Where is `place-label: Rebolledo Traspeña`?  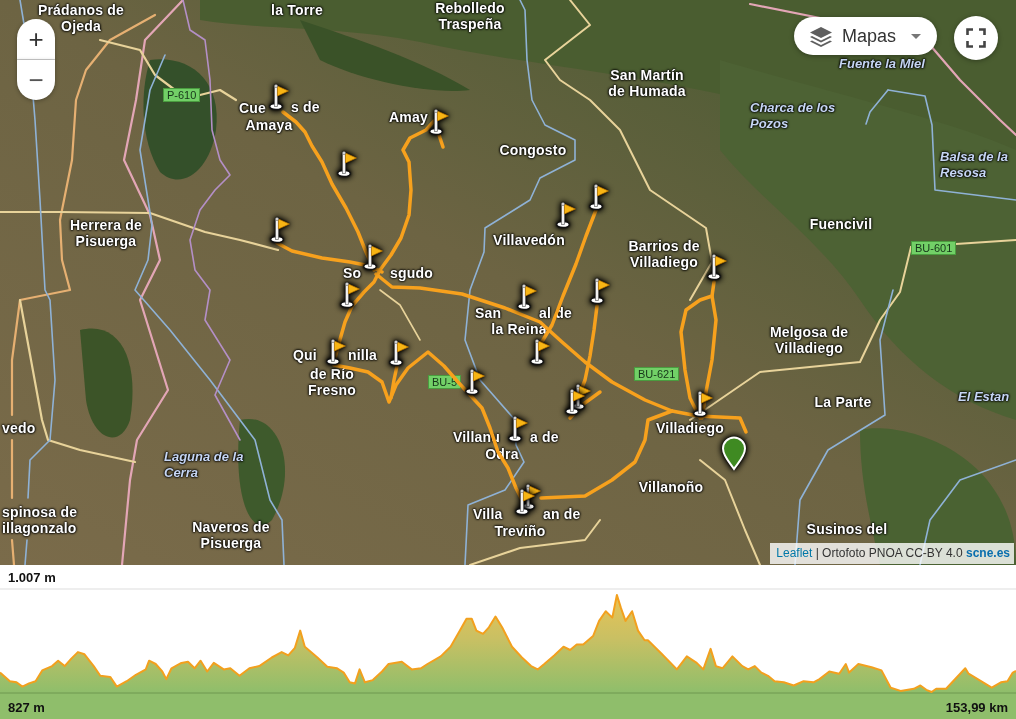 place-label: Rebolledo Traspeña is located at coordinates (470, 16).